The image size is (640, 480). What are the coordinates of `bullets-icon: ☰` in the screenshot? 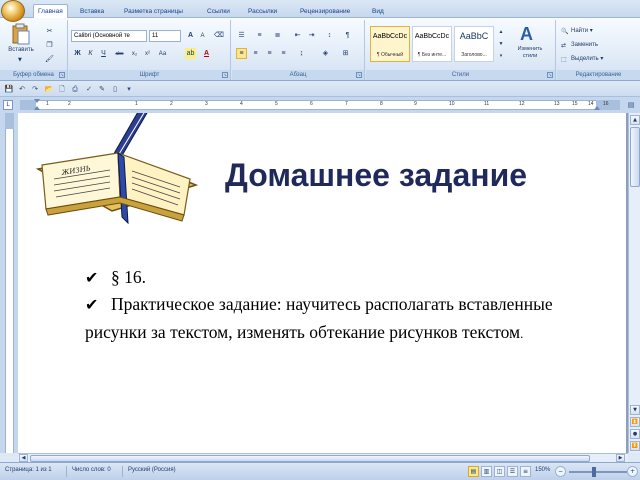 It's located at (241, 35).